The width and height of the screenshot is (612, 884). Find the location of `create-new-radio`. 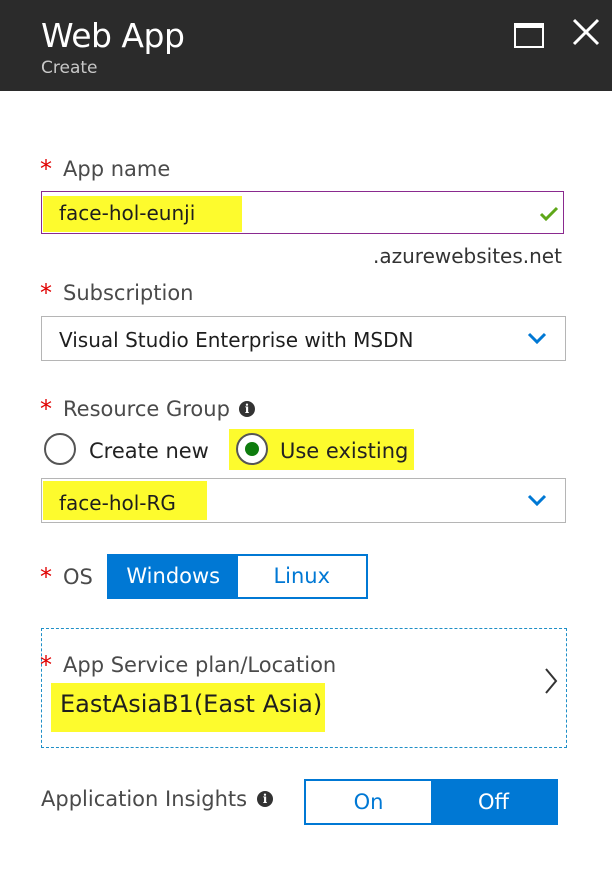

create-new-radio is located at coordinates (60, 449).